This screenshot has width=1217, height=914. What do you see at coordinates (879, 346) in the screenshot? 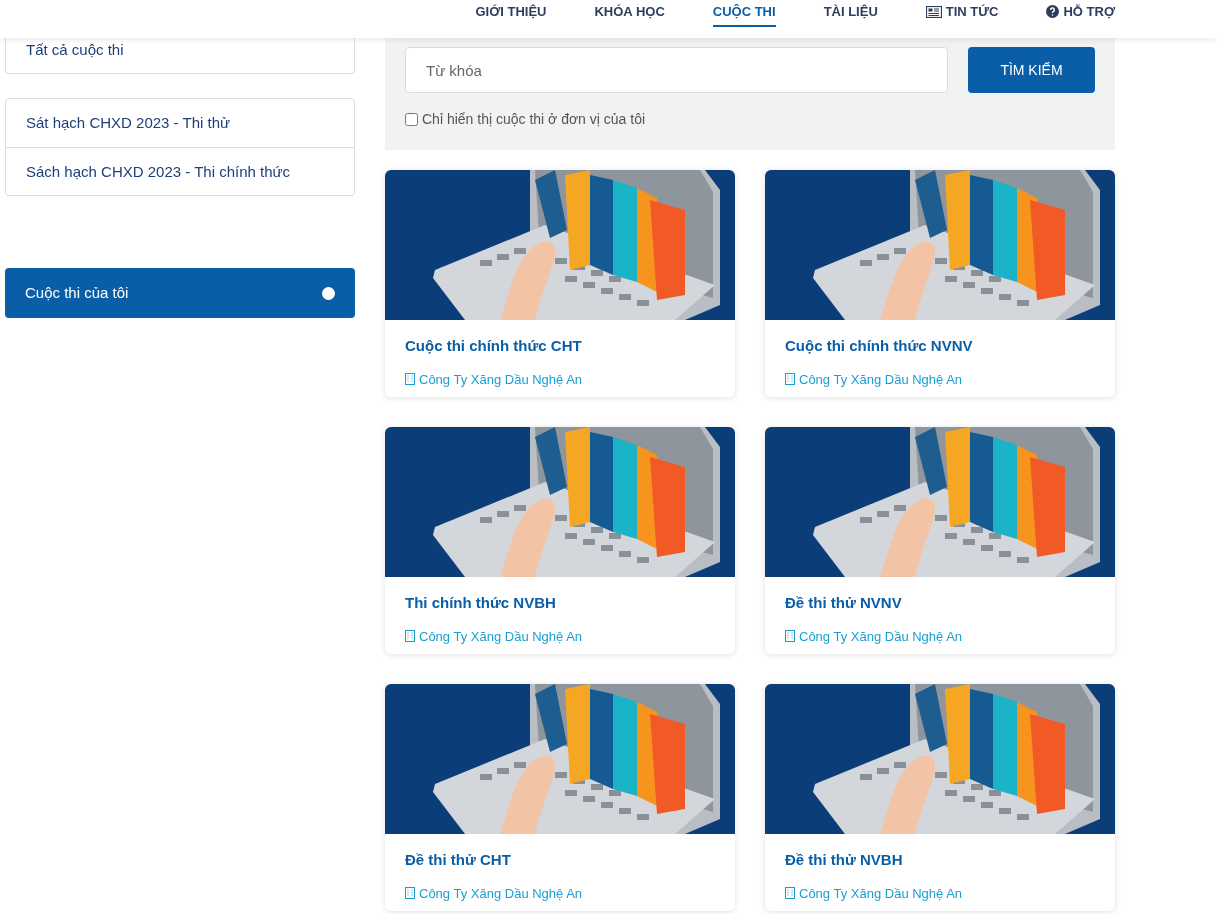
I see `contest-title: Cuộc thi chính thức NVNV` at bounding box center [879, 346].